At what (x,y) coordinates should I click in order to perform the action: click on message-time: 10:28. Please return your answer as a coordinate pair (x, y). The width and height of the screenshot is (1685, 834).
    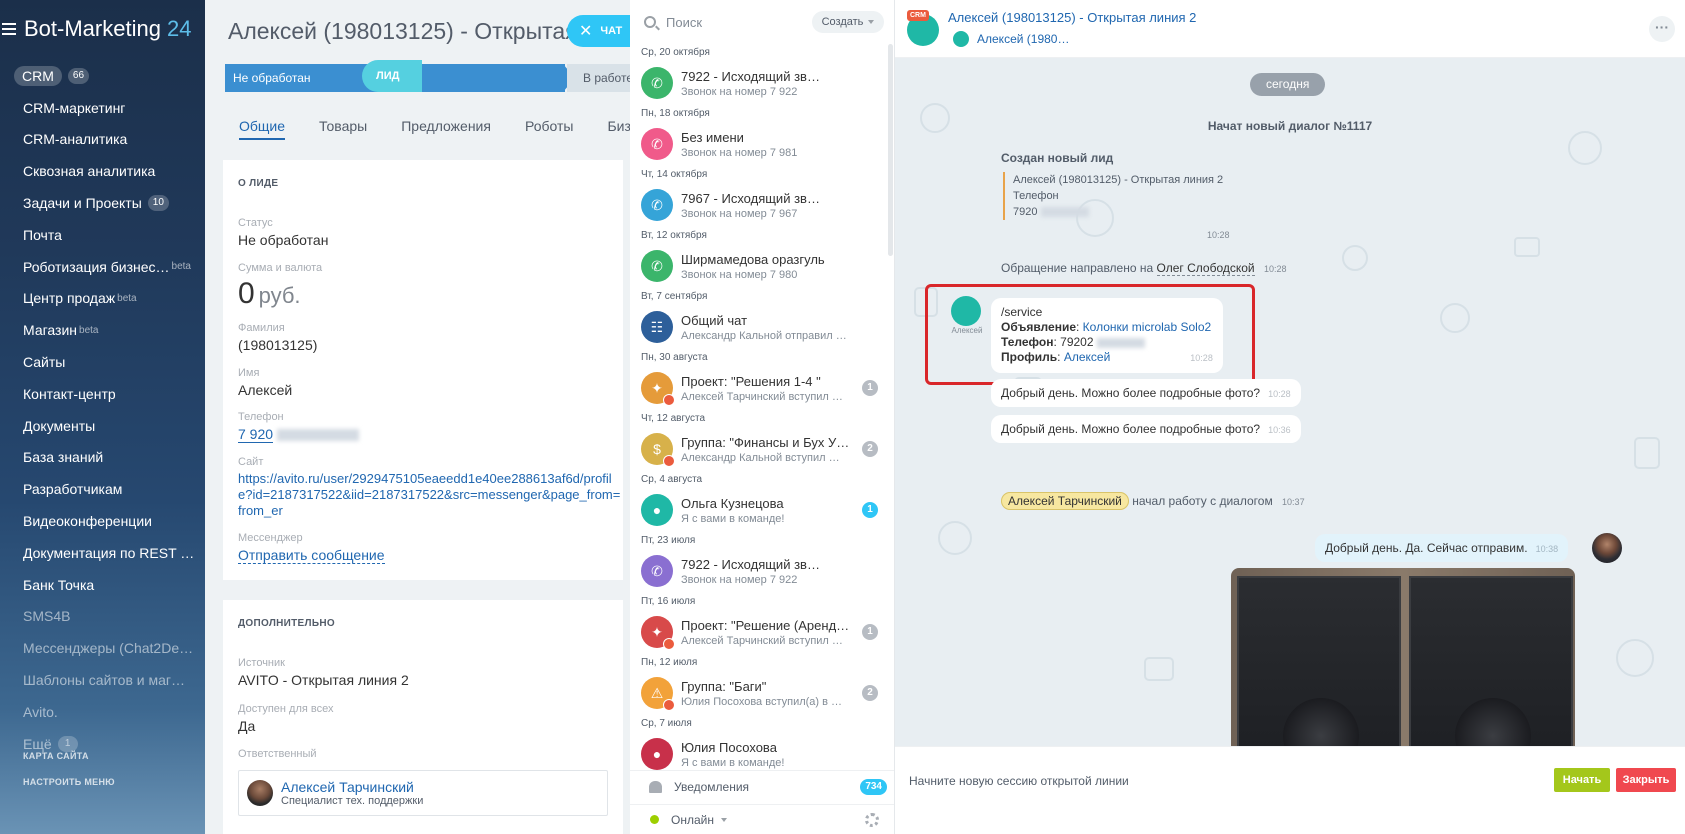
    Looking at the image, I should click on (1218, 235).